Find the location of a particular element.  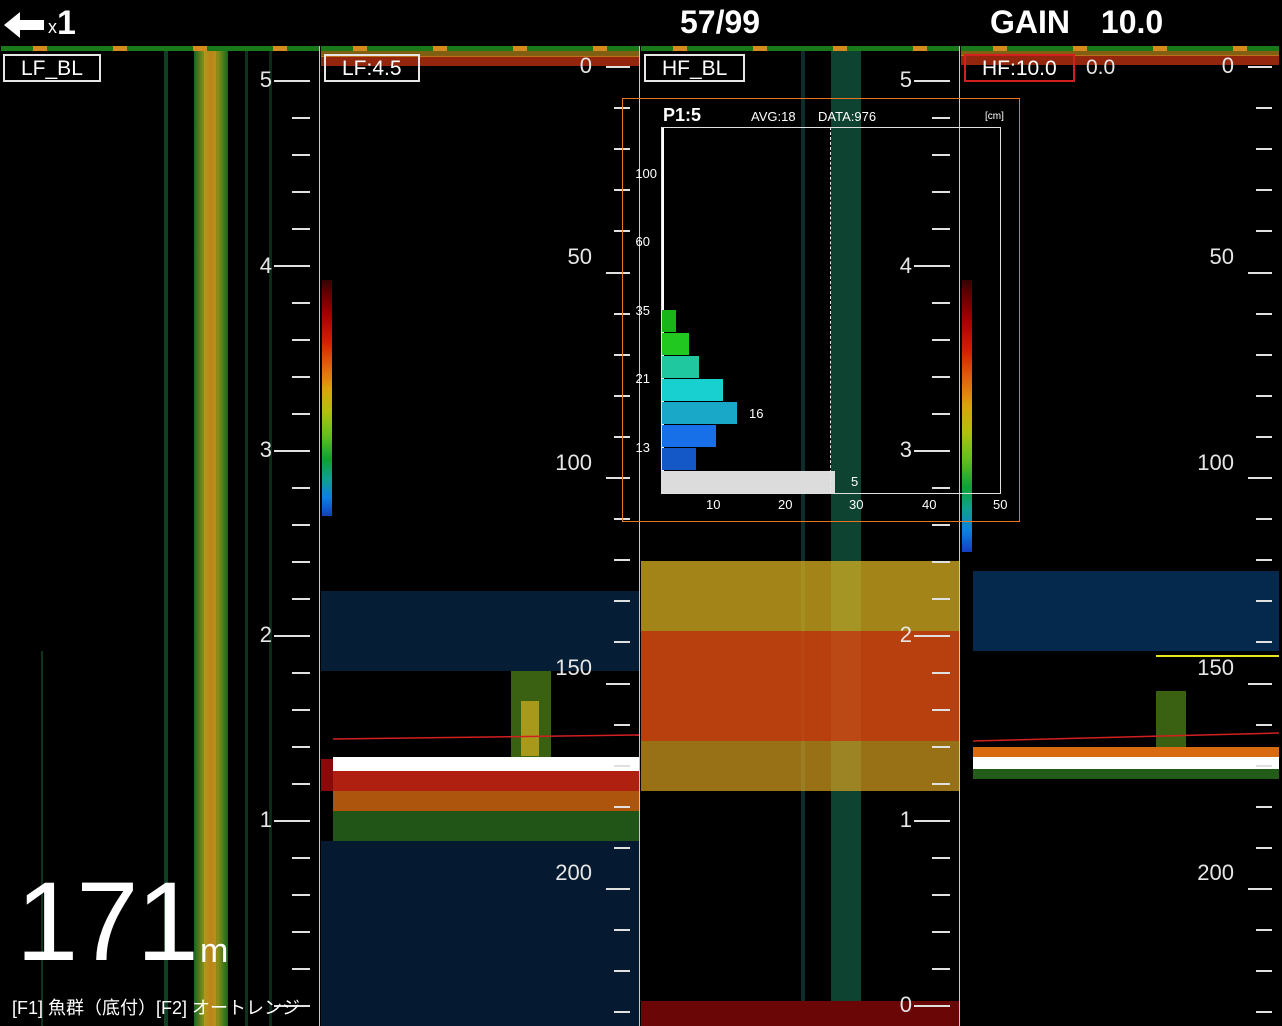

scale-label: 100 is located at coordinates (573, 462).